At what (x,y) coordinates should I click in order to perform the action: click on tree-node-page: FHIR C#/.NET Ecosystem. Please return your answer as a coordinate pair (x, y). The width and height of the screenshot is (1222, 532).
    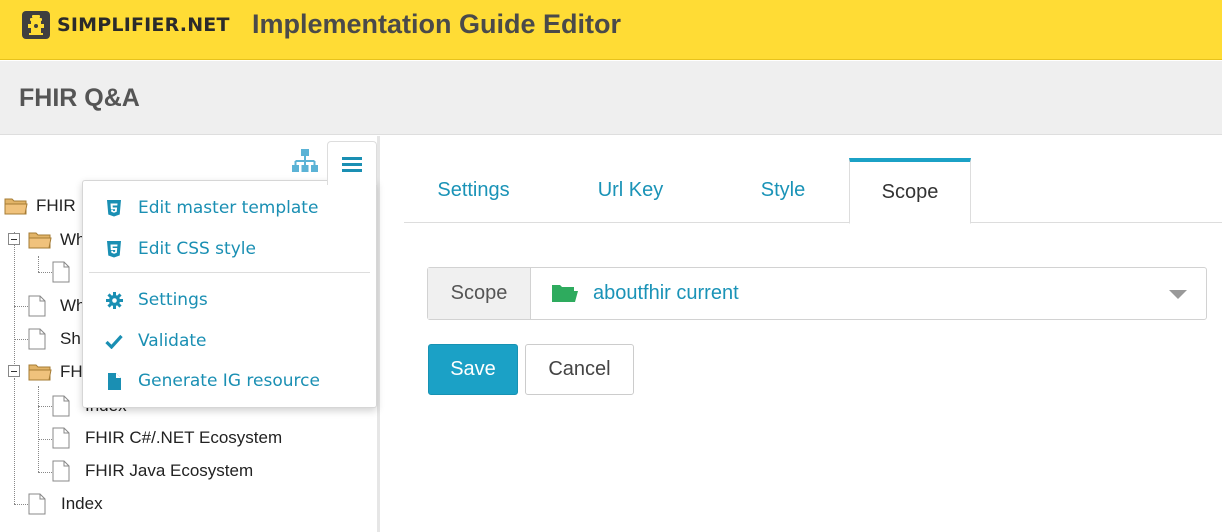
    Looking at the image, I should click on (167, 438).